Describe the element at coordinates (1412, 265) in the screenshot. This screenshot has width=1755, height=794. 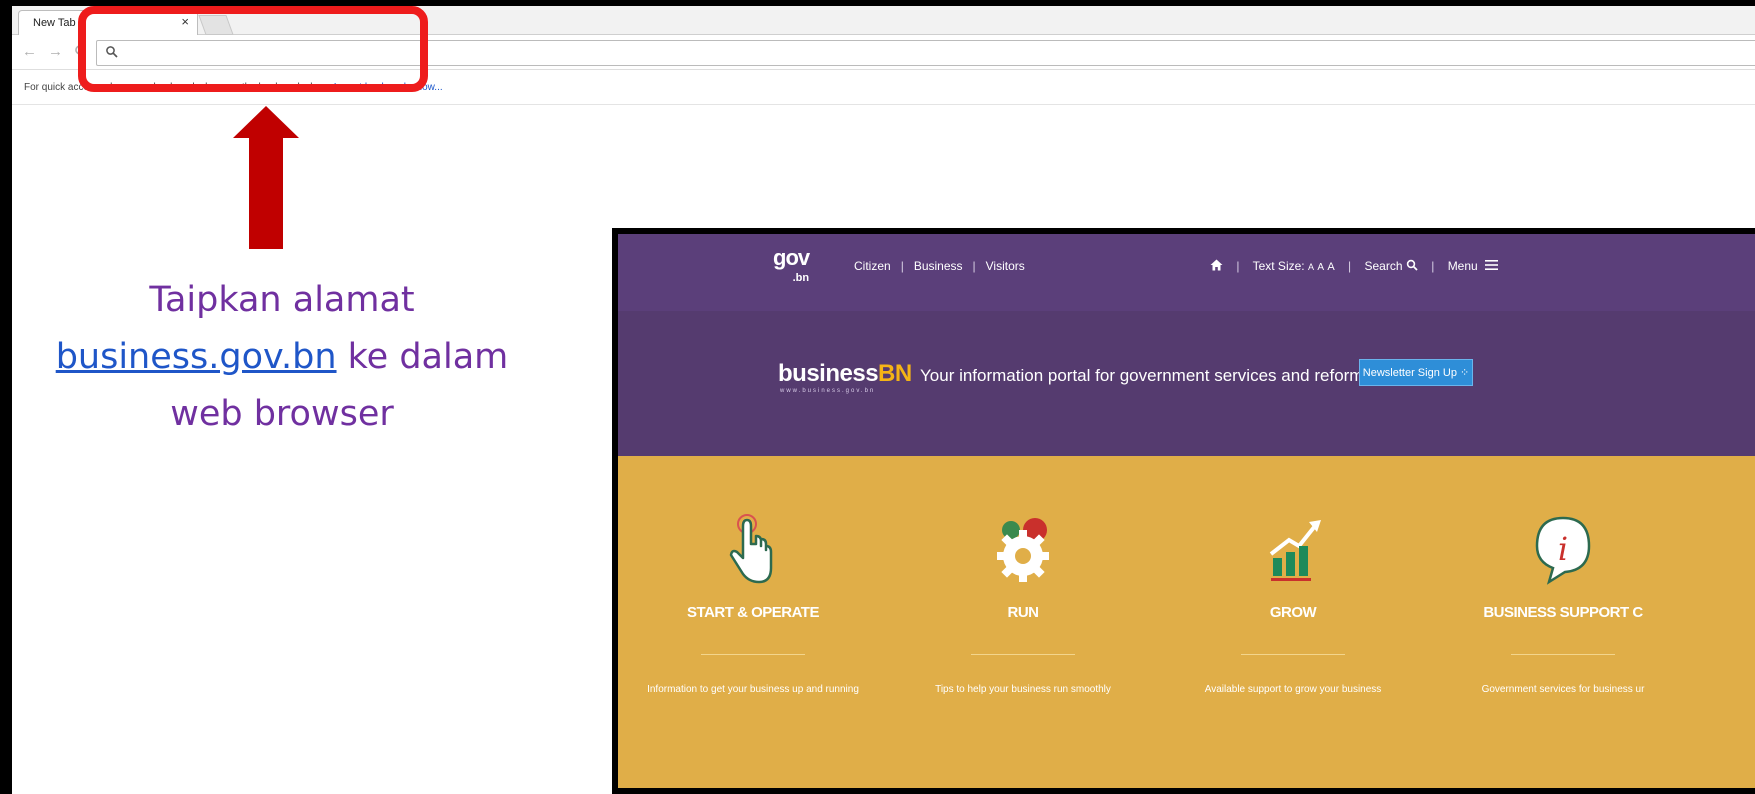
I see `search-icon` at that location.